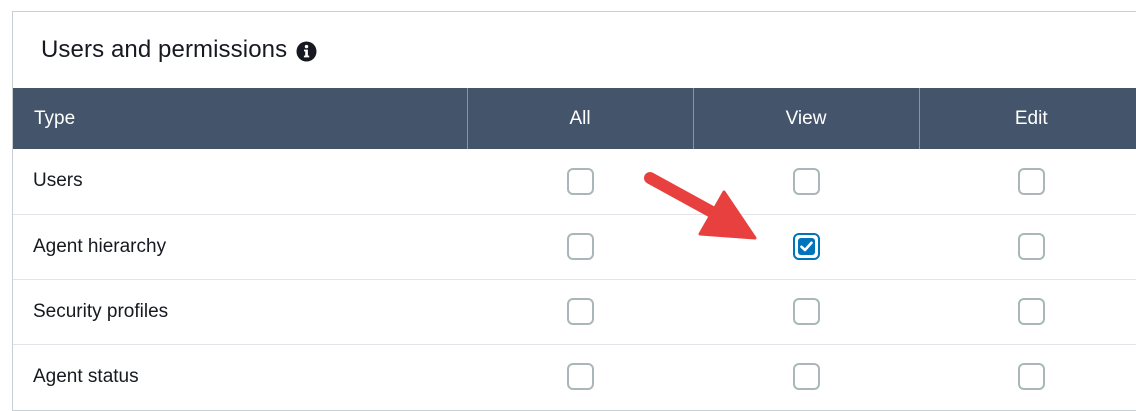  Describe the element at coordinates (86, 376) in the screenshot. I see `permission-type-label: Agent status` at that location.